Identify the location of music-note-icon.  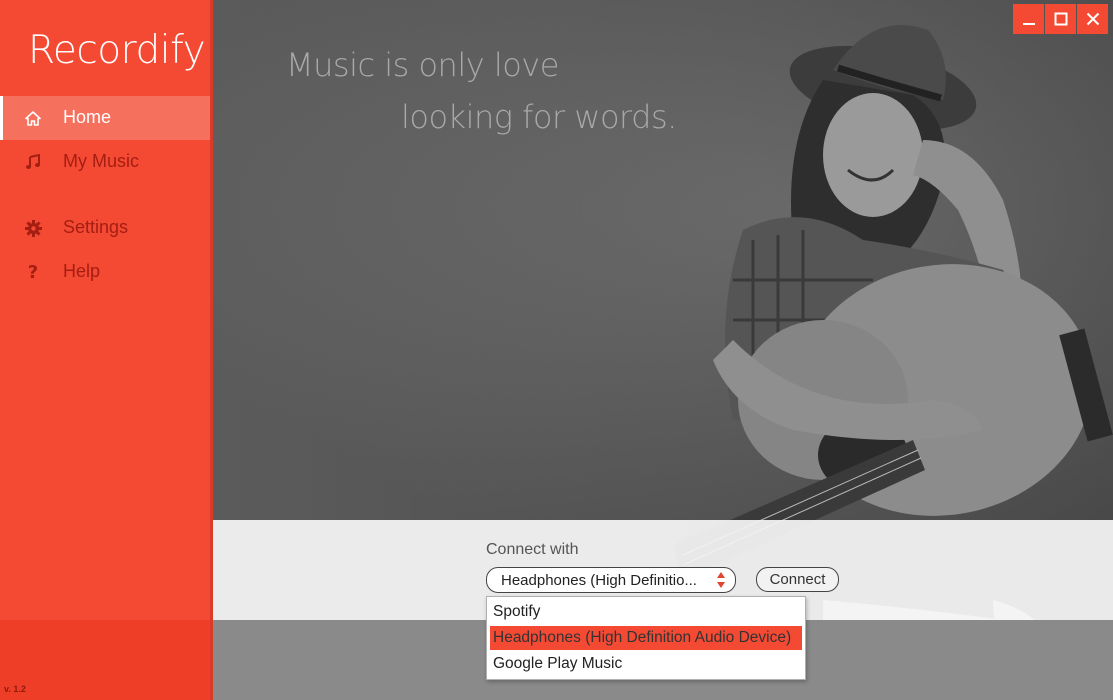
(33, 162).